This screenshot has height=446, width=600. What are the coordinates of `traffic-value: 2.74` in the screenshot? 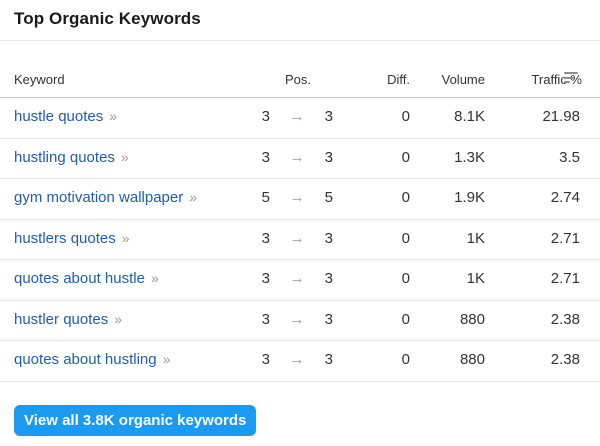 It's located at (565, 197).